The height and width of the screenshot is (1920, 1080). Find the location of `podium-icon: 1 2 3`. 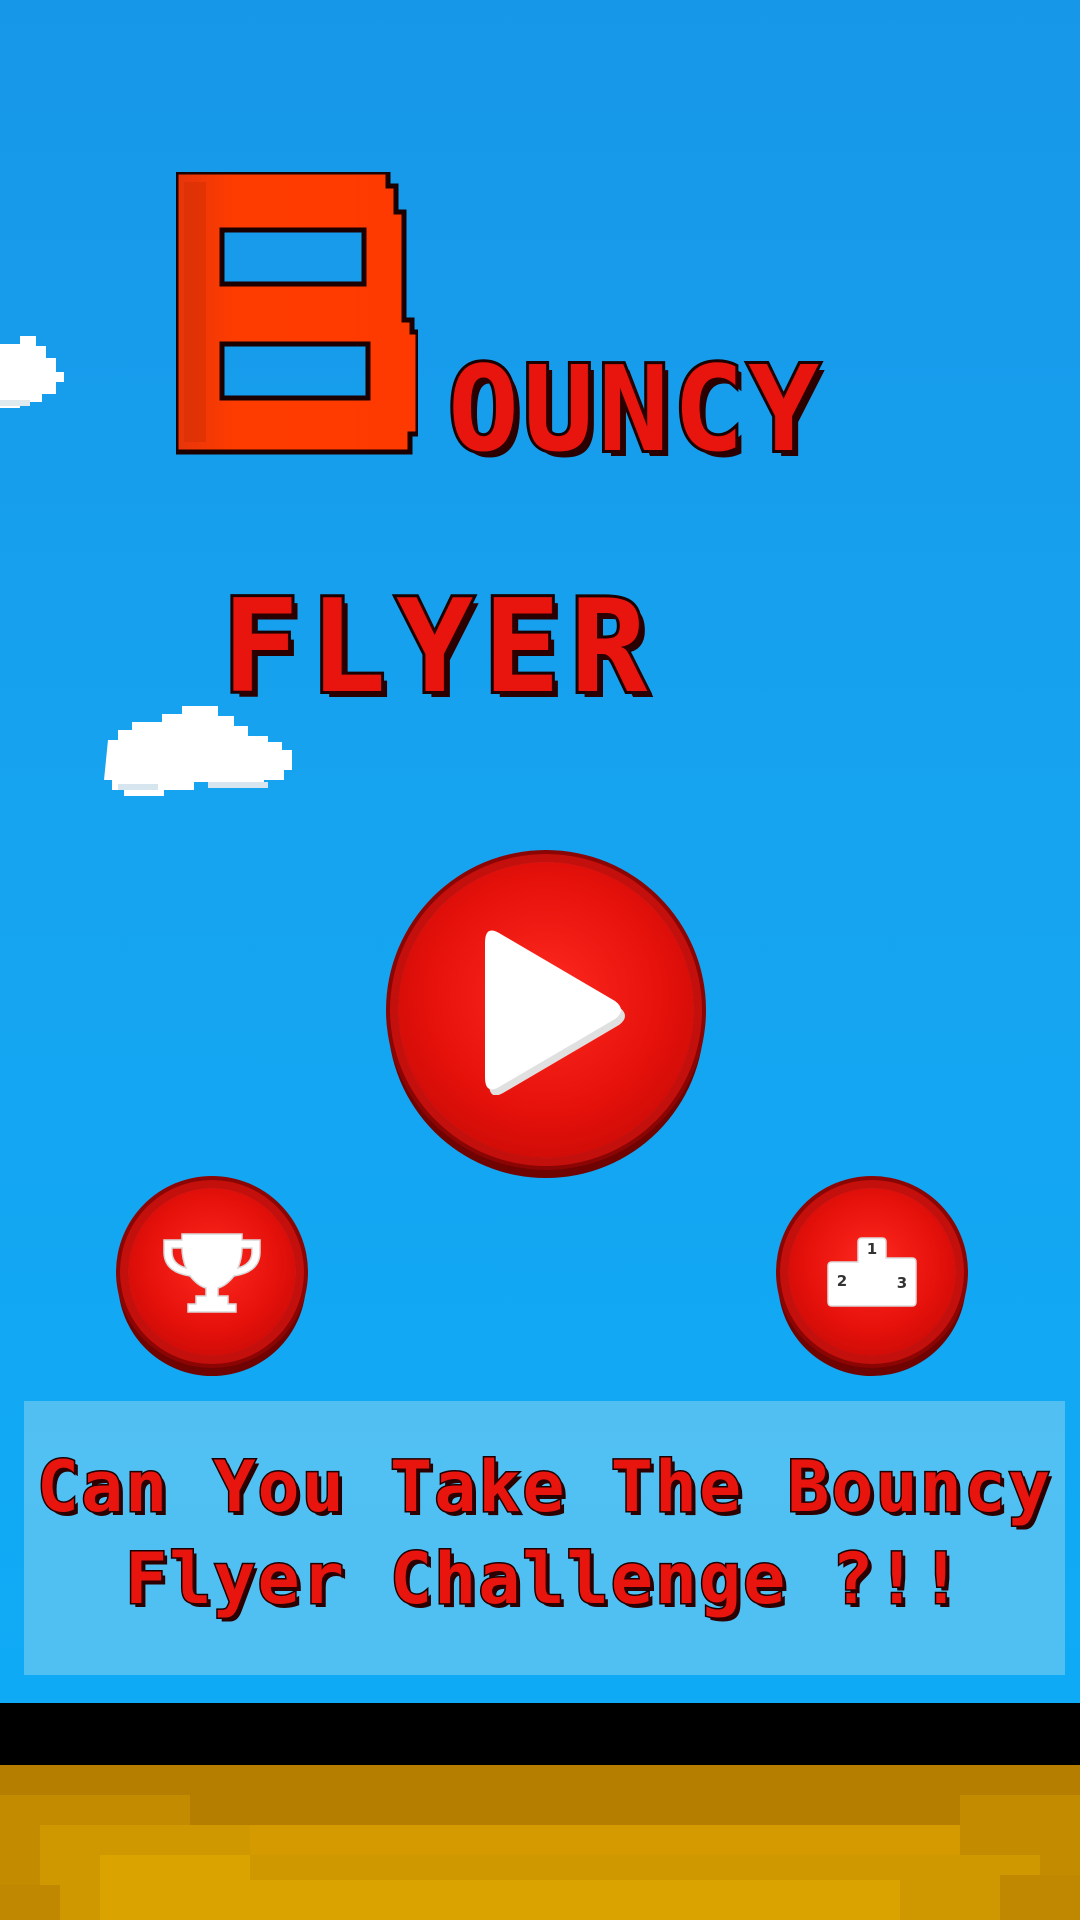

podium-icon: 1 2 3 is located at coordinates (872, 1272).